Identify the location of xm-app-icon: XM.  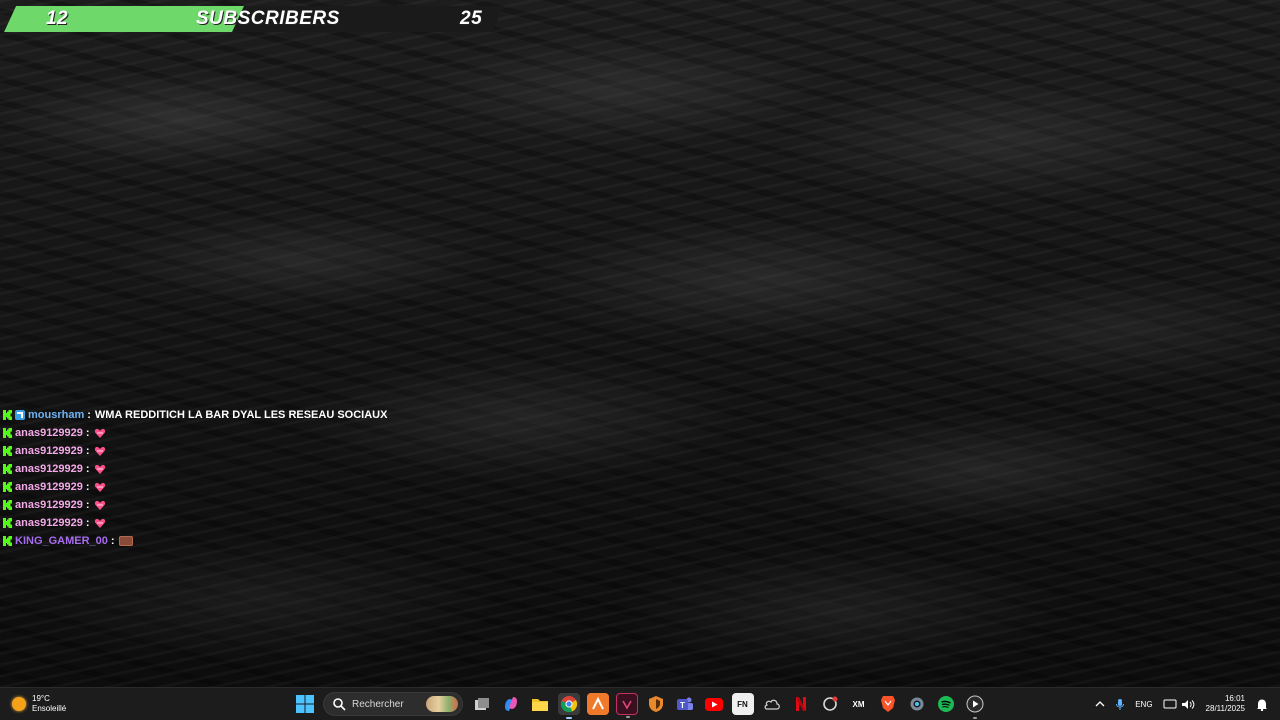
(858, 704).